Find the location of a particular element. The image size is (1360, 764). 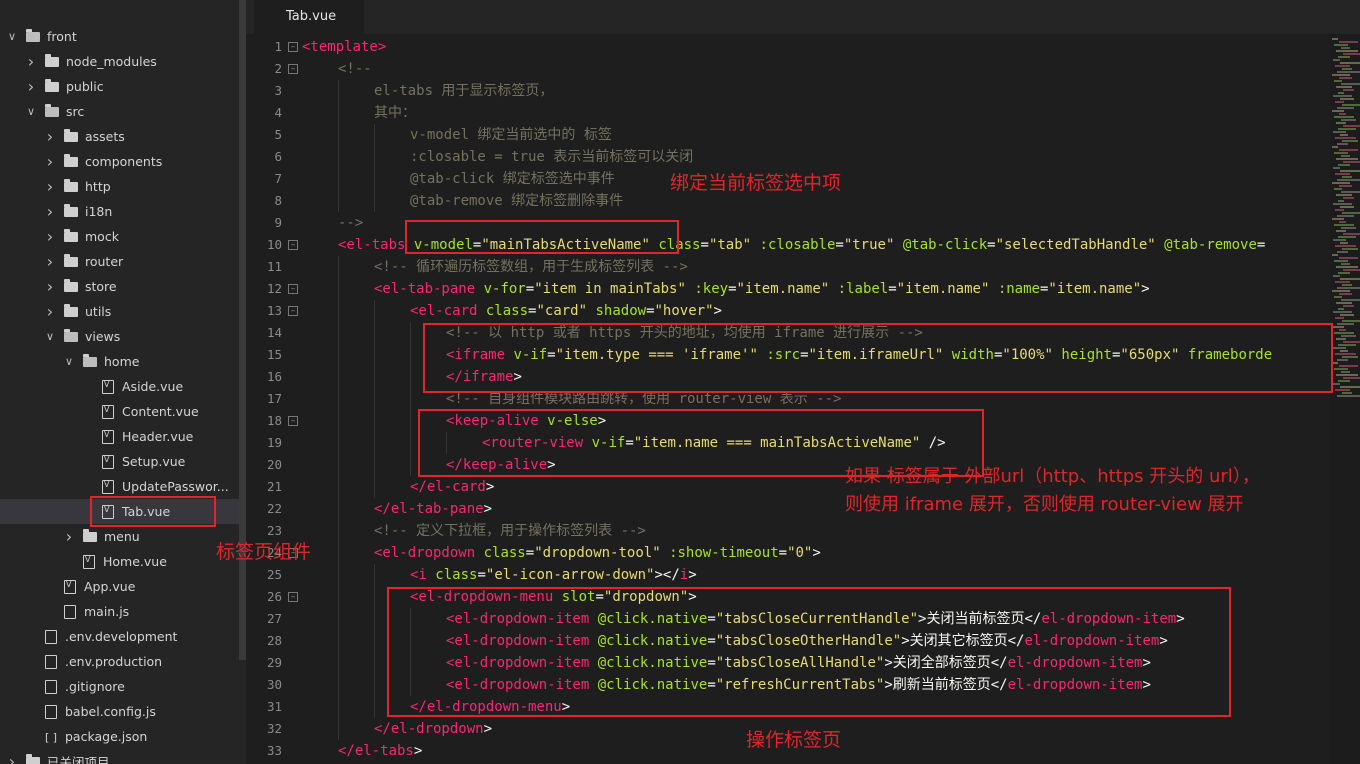

sidebar-item: › router is located at coordinates (119, 261).